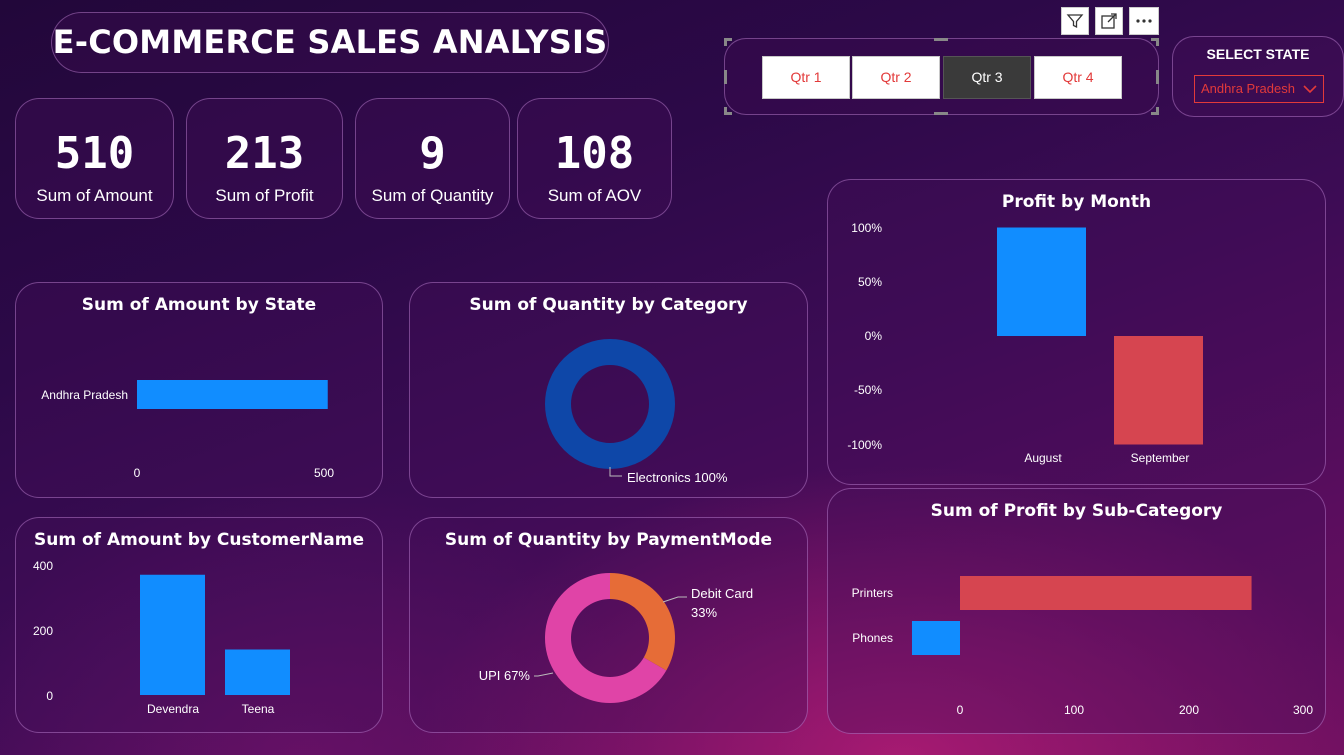 This screenshot has width=1344, height=755. I want to click on kpi-label: Sum of Amount, so click(94, 195).